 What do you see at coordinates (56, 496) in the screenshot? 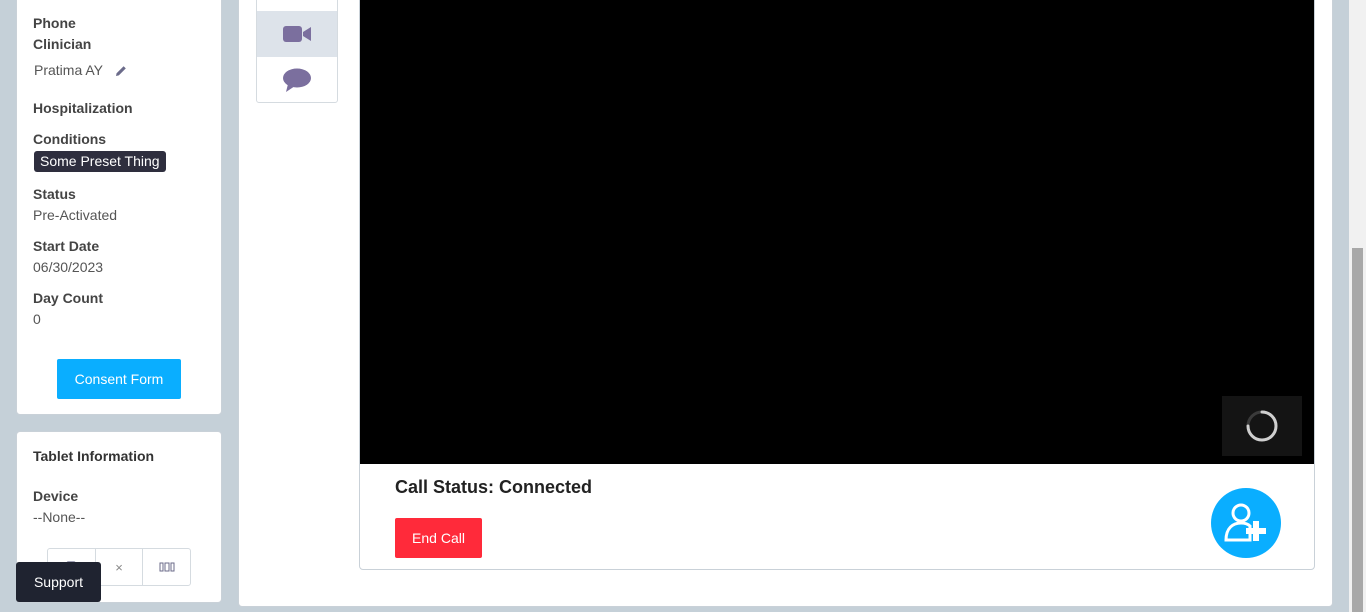
I see `device-label: Device` at bounding box center [56, 496].